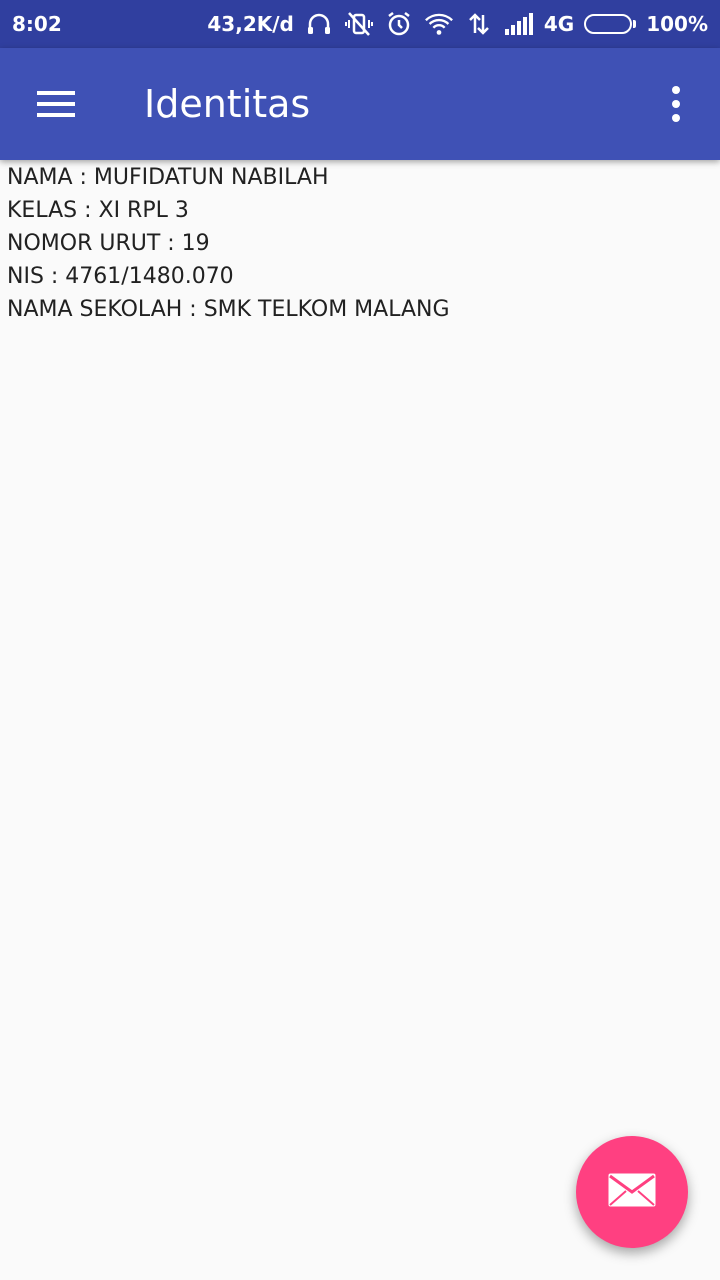 This screenshot has height=1280, width=720. What do you see at coordinates (610, 24) in the screenshot?
I see `battery-icon` at bounding box center [610, 24].